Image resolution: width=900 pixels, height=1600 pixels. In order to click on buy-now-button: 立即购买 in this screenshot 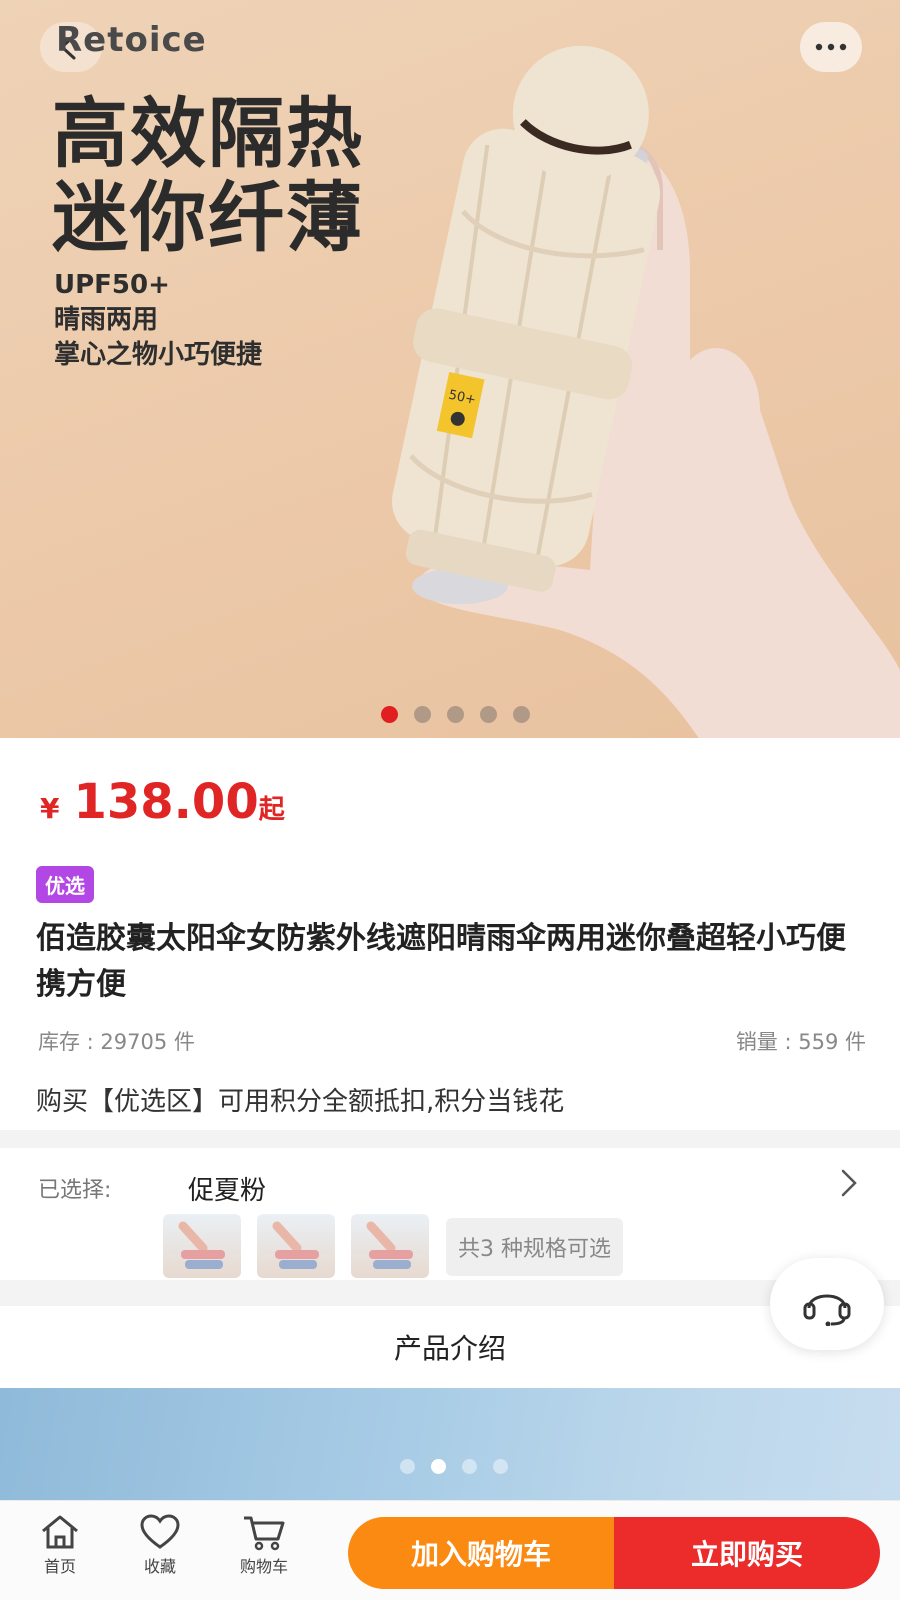, I will do `click(747, 1553)`.